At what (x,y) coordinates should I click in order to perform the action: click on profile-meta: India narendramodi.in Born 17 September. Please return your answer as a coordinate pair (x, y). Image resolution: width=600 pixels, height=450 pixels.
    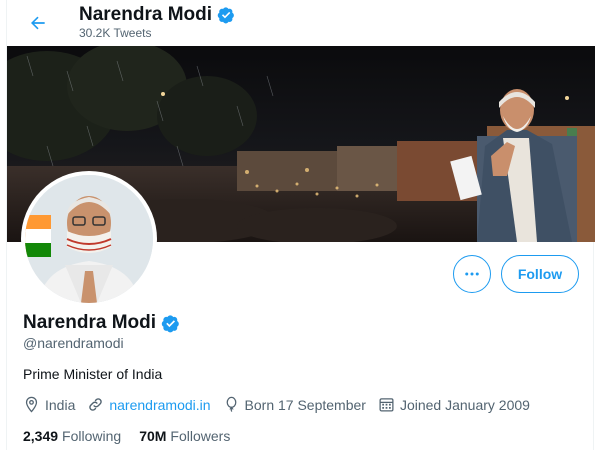
    Looking at the image, I should click on (276, 404).